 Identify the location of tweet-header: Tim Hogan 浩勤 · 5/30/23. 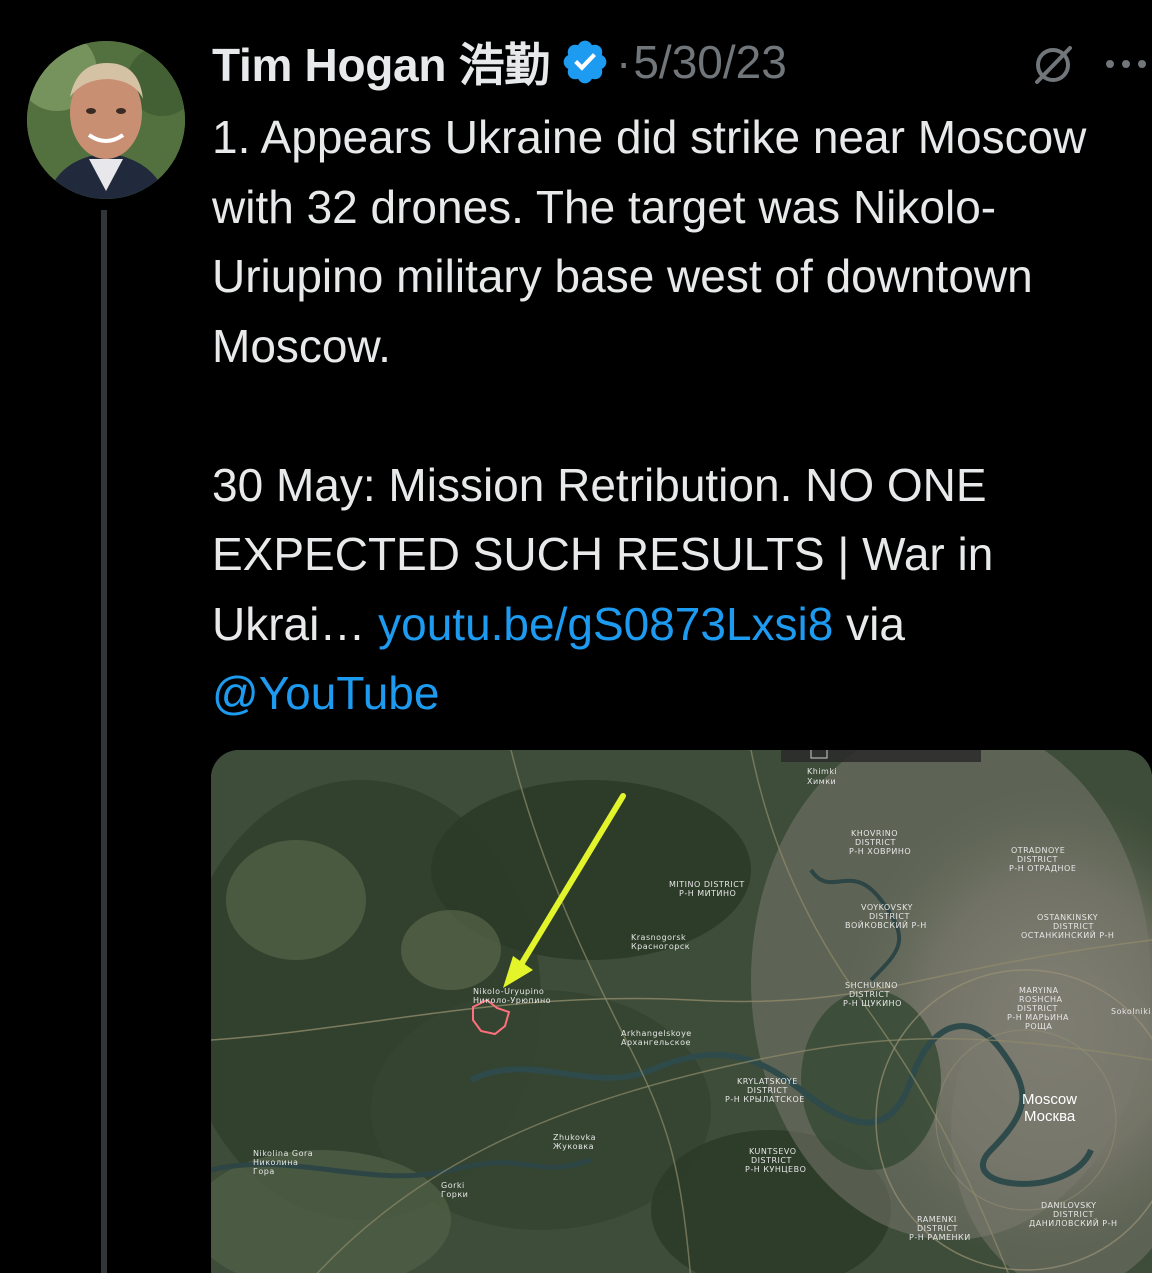
(679, 62).